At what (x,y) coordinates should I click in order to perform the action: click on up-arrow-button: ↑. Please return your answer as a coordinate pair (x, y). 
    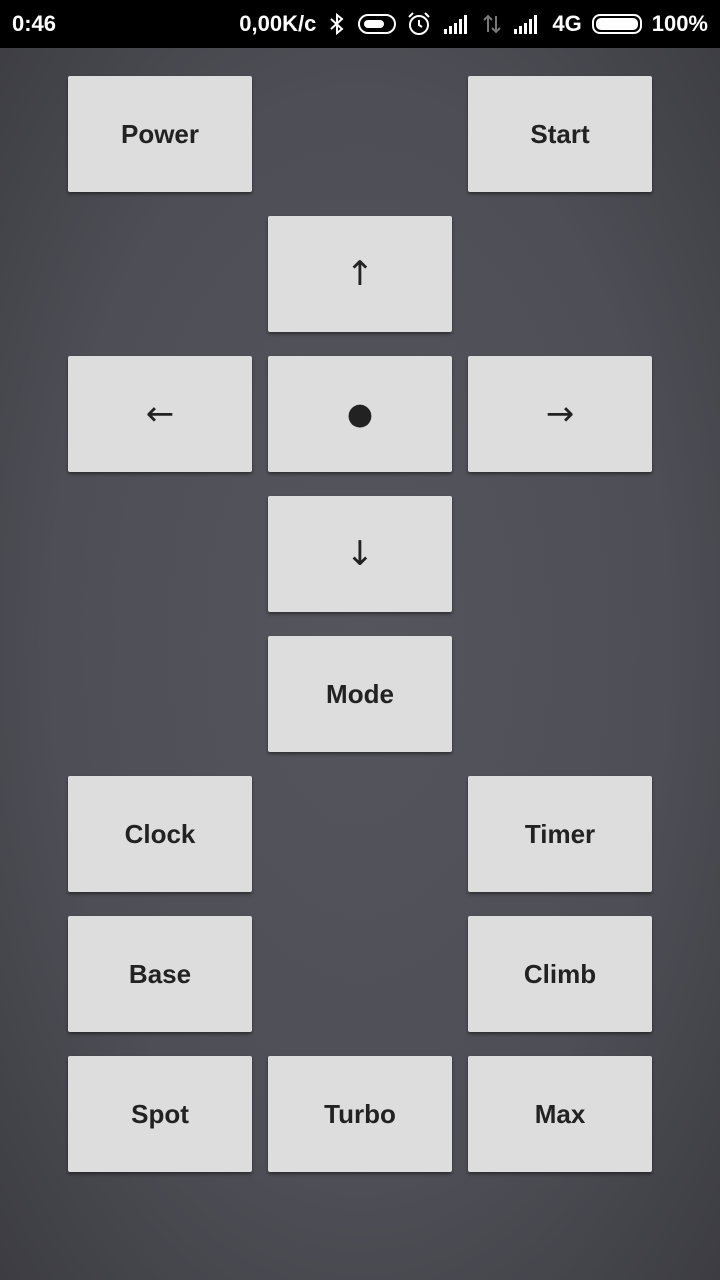
    Looking at the image, I should click on (360, 274).